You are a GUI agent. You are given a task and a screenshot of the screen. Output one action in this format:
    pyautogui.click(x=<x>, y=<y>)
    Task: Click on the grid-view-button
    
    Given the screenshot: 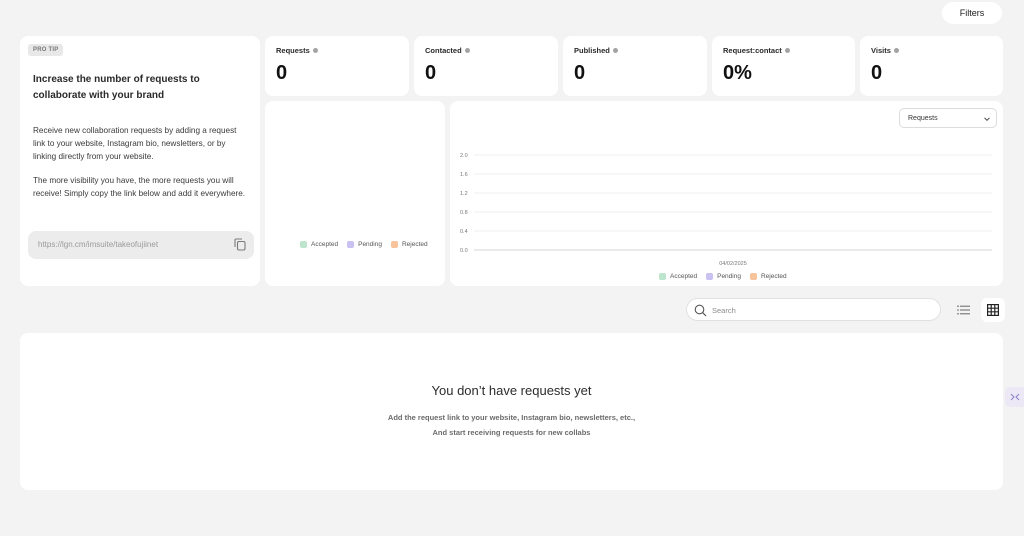 What is the action you would take?
    pyautogui.click(x=993, y=310)
    